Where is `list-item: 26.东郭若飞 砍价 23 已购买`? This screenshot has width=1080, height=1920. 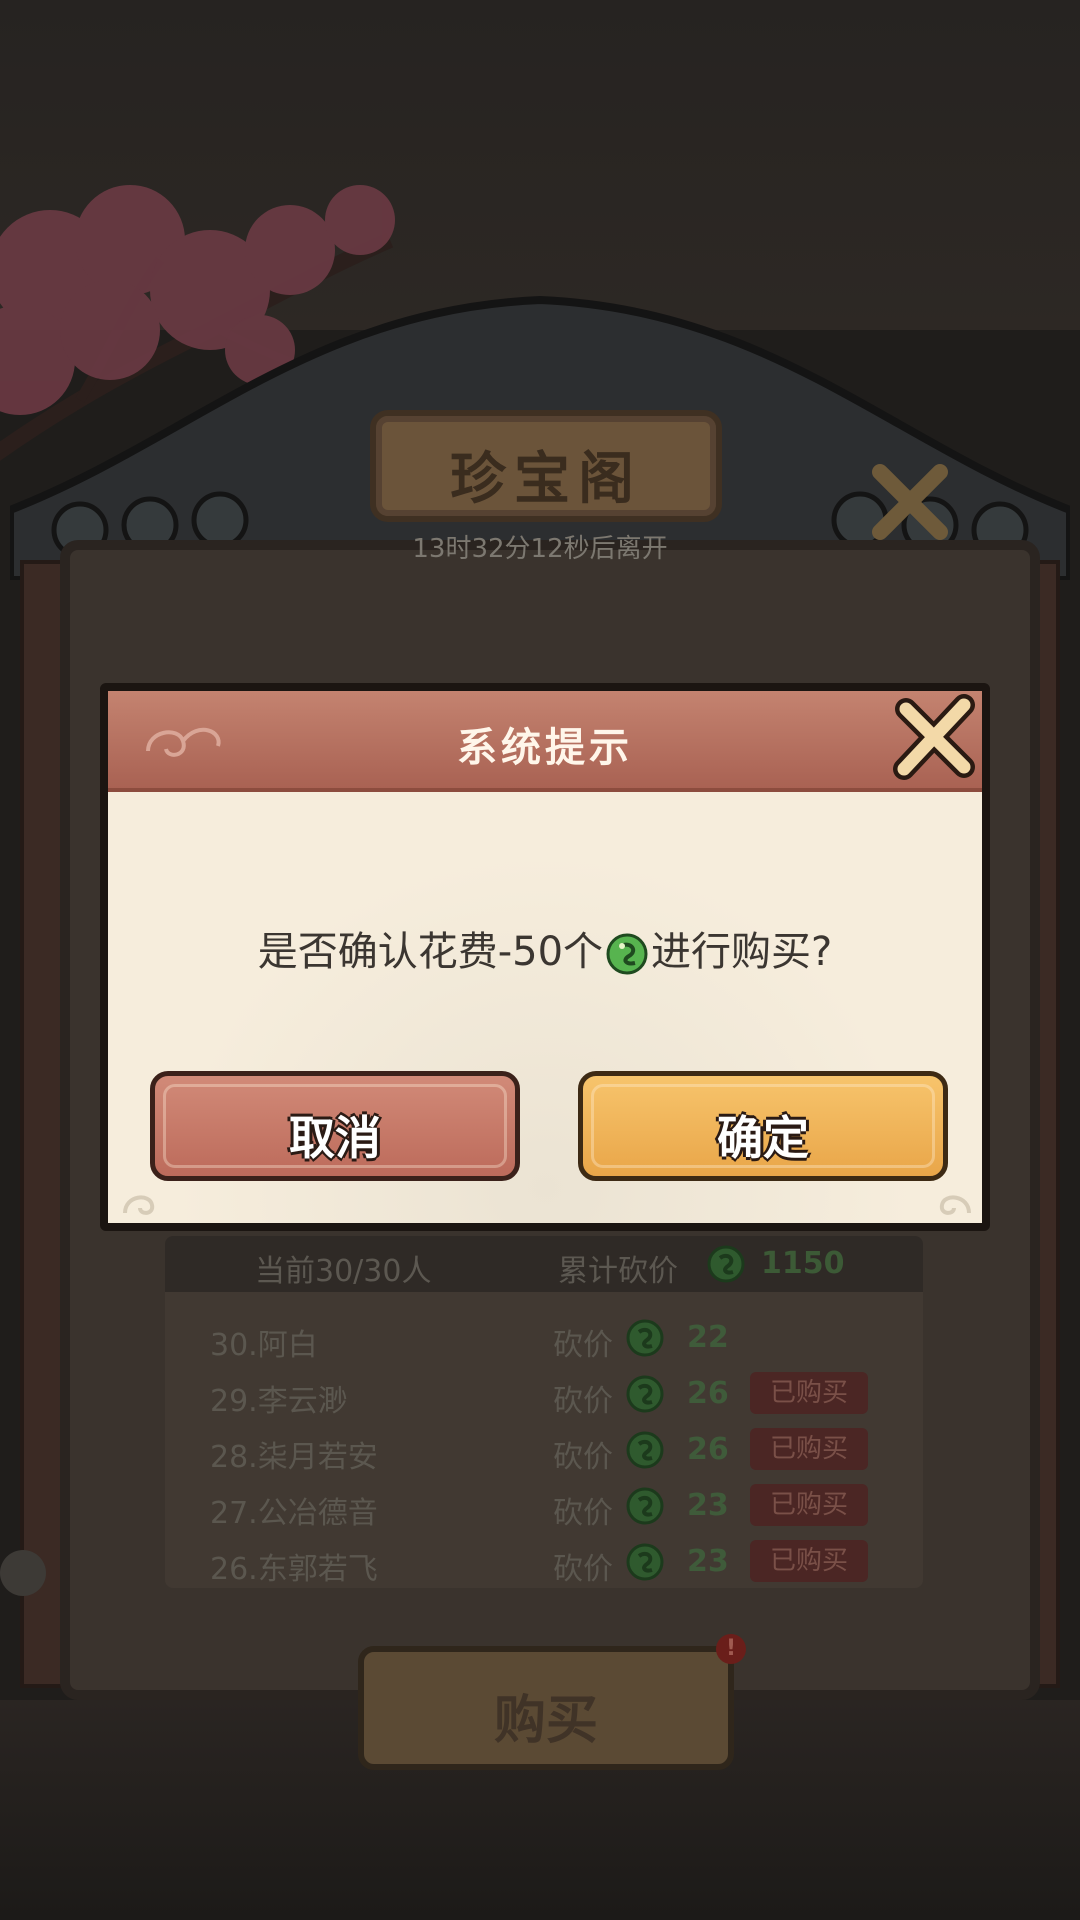
list-item: 26.东郭若飞 砍价 23 已购买 is located at coordinates (544, 1564).